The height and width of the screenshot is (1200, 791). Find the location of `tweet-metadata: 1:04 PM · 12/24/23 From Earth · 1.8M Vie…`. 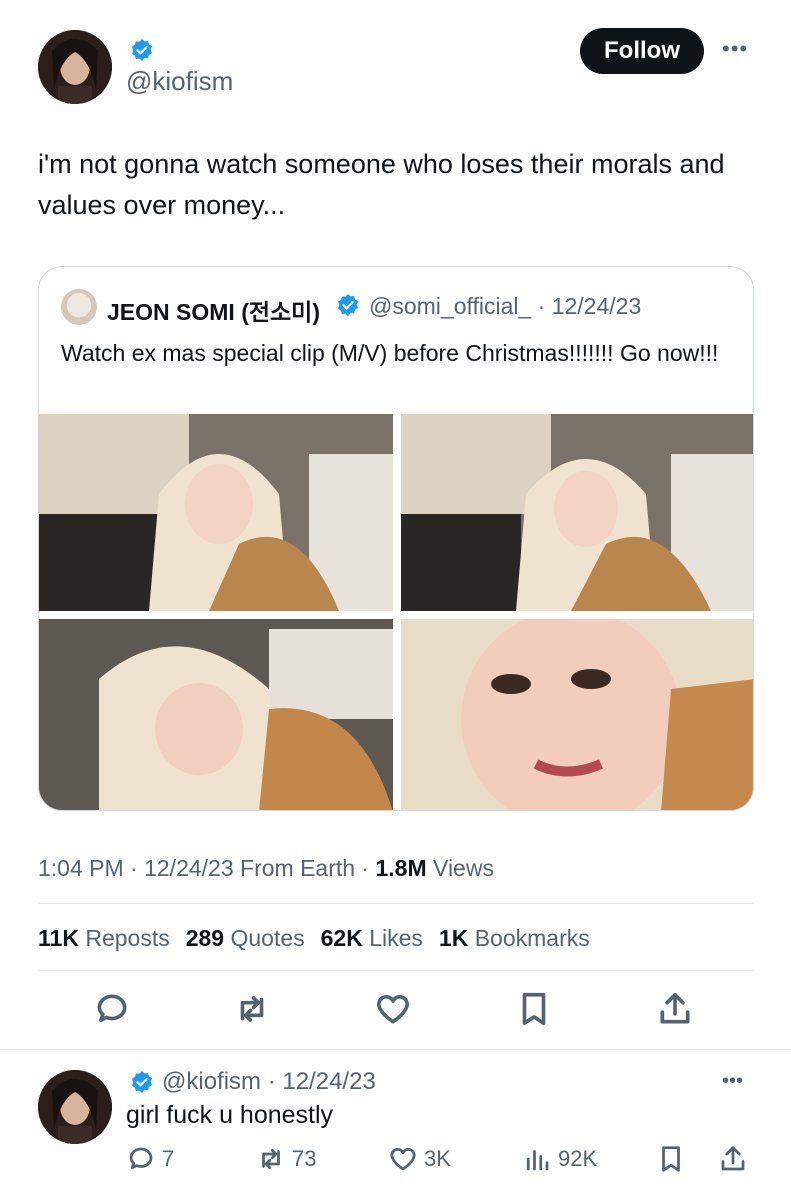

tweet-metadata: 1:04 PM · 12/24/23 From Earth · 1.8M Vie… is located at coordinates (266, 868).